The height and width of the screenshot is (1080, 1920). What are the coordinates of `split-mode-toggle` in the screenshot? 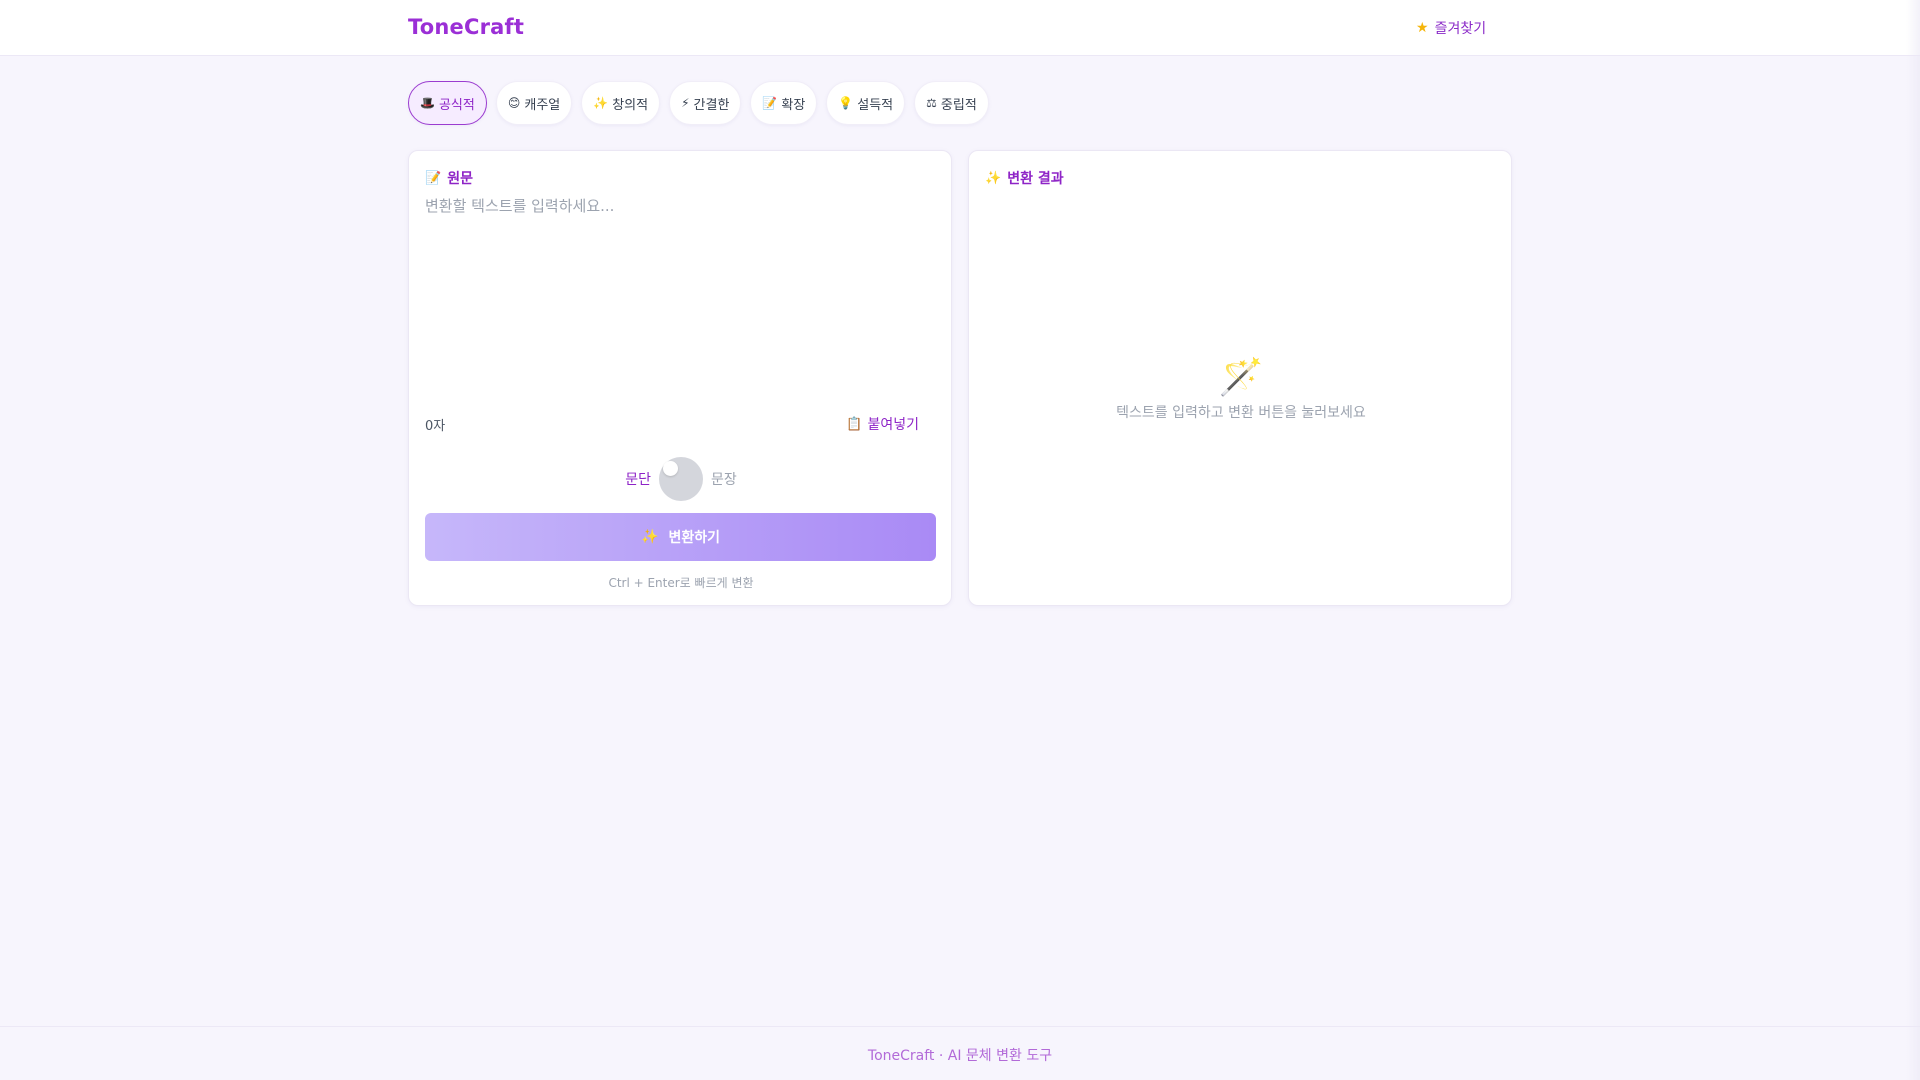 It's located at (681, 479).